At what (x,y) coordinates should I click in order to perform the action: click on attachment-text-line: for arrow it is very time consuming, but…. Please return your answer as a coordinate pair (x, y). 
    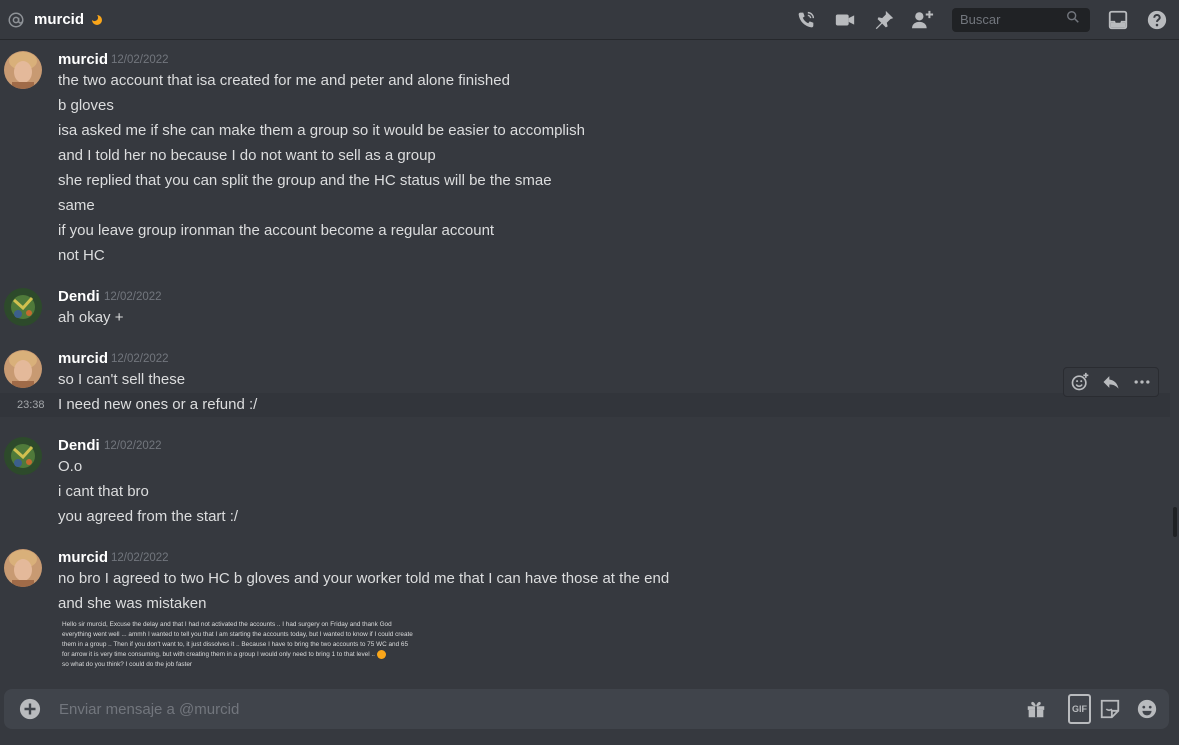
    Looking at the image, I should click on (249, 655).